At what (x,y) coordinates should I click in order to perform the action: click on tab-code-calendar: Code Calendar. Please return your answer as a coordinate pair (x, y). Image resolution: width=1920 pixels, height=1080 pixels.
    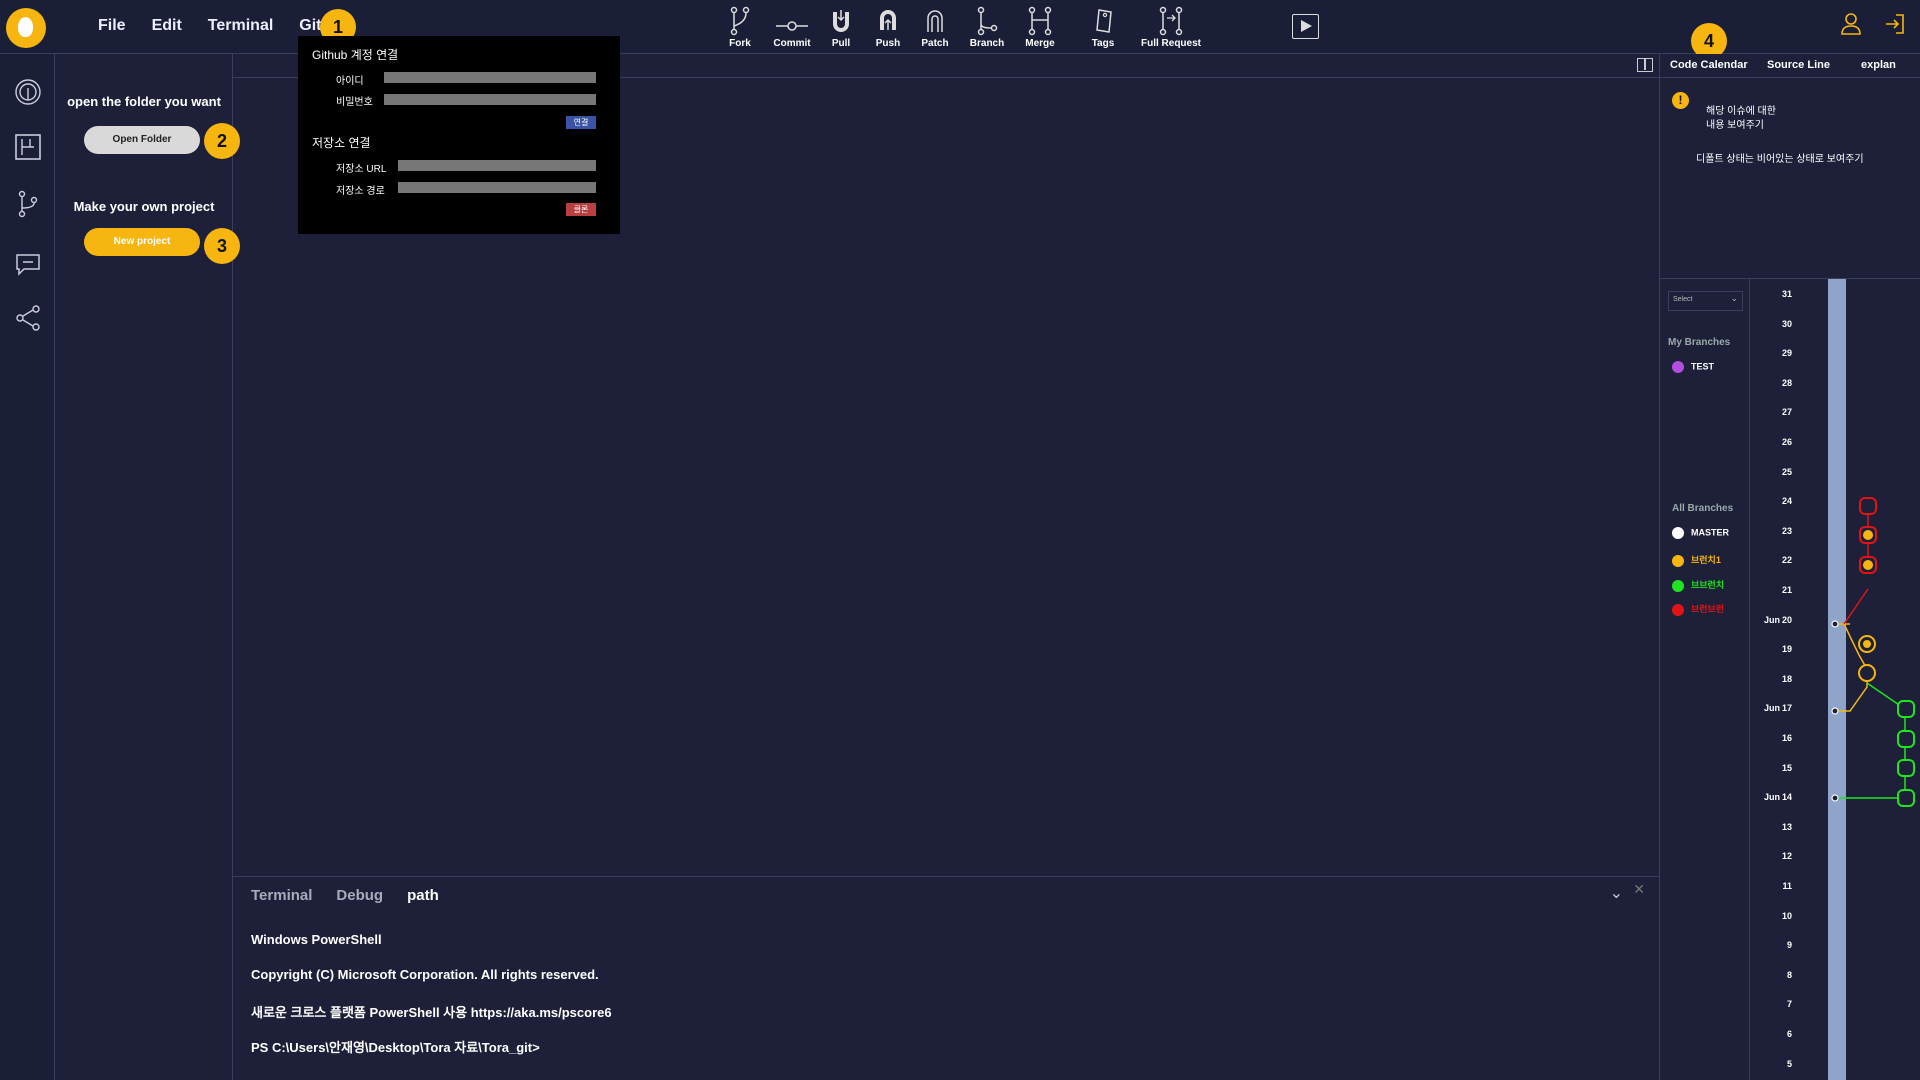
    Looking at the image, I should click on (1709, 65).